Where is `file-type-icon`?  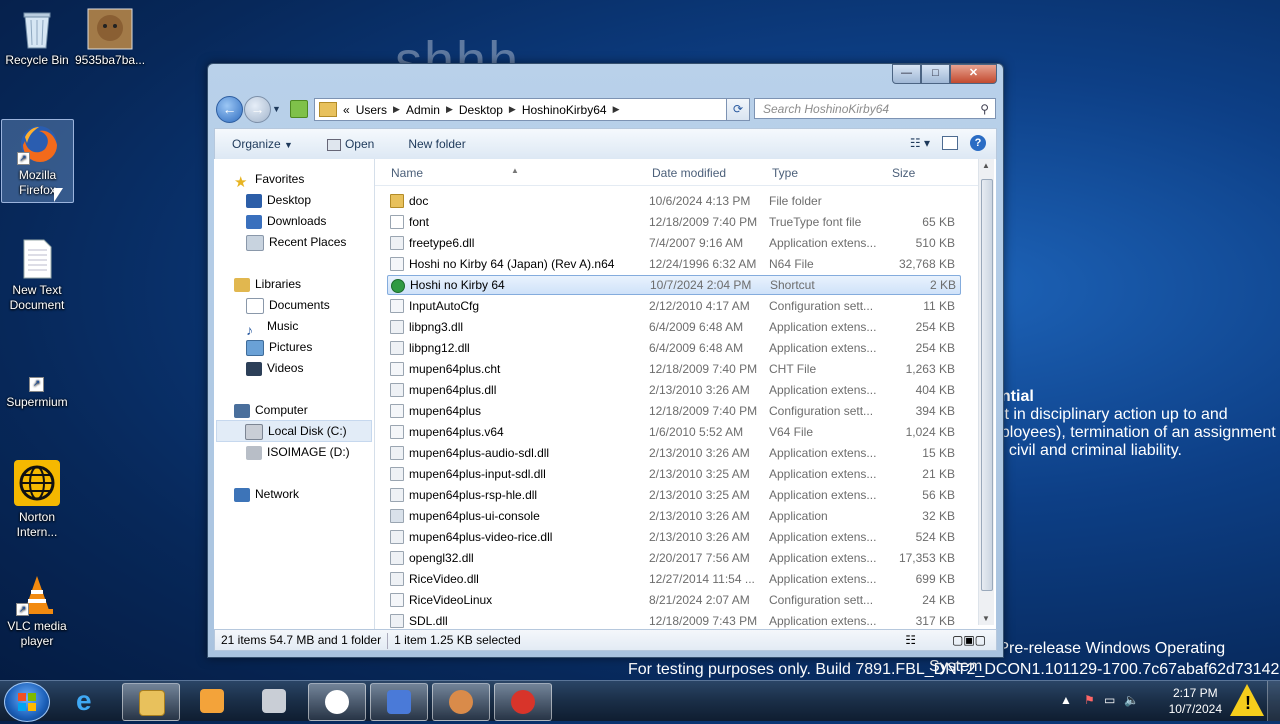 file-type-icon is located at coordinates (397, 495).